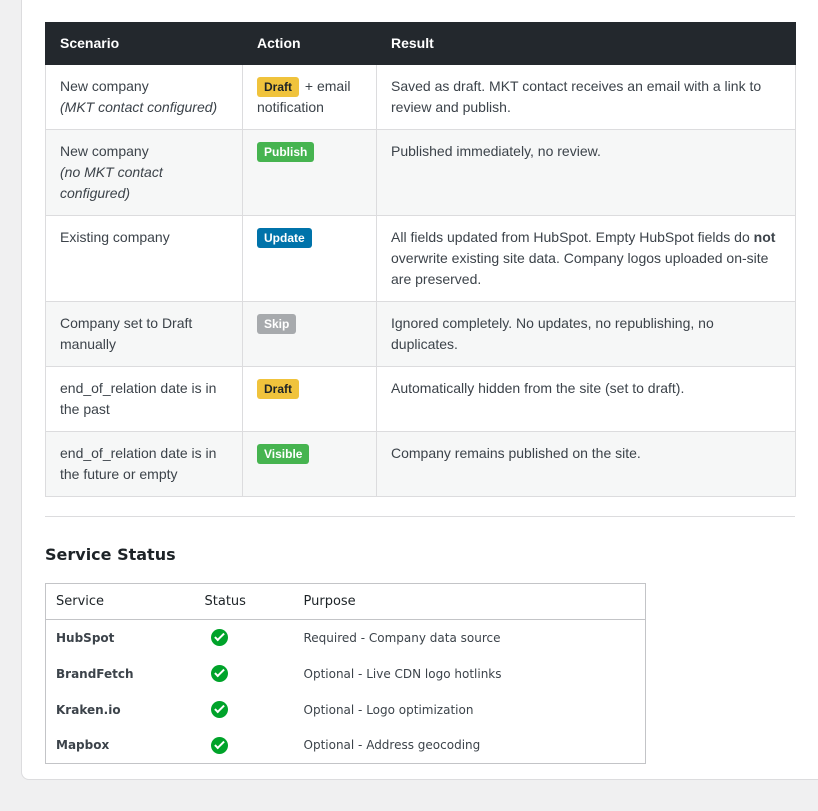 This screenshot has height=811, width=818. Describe the element at coordinates (420, 516) in the screenshot. I see `section-divider` at that location.